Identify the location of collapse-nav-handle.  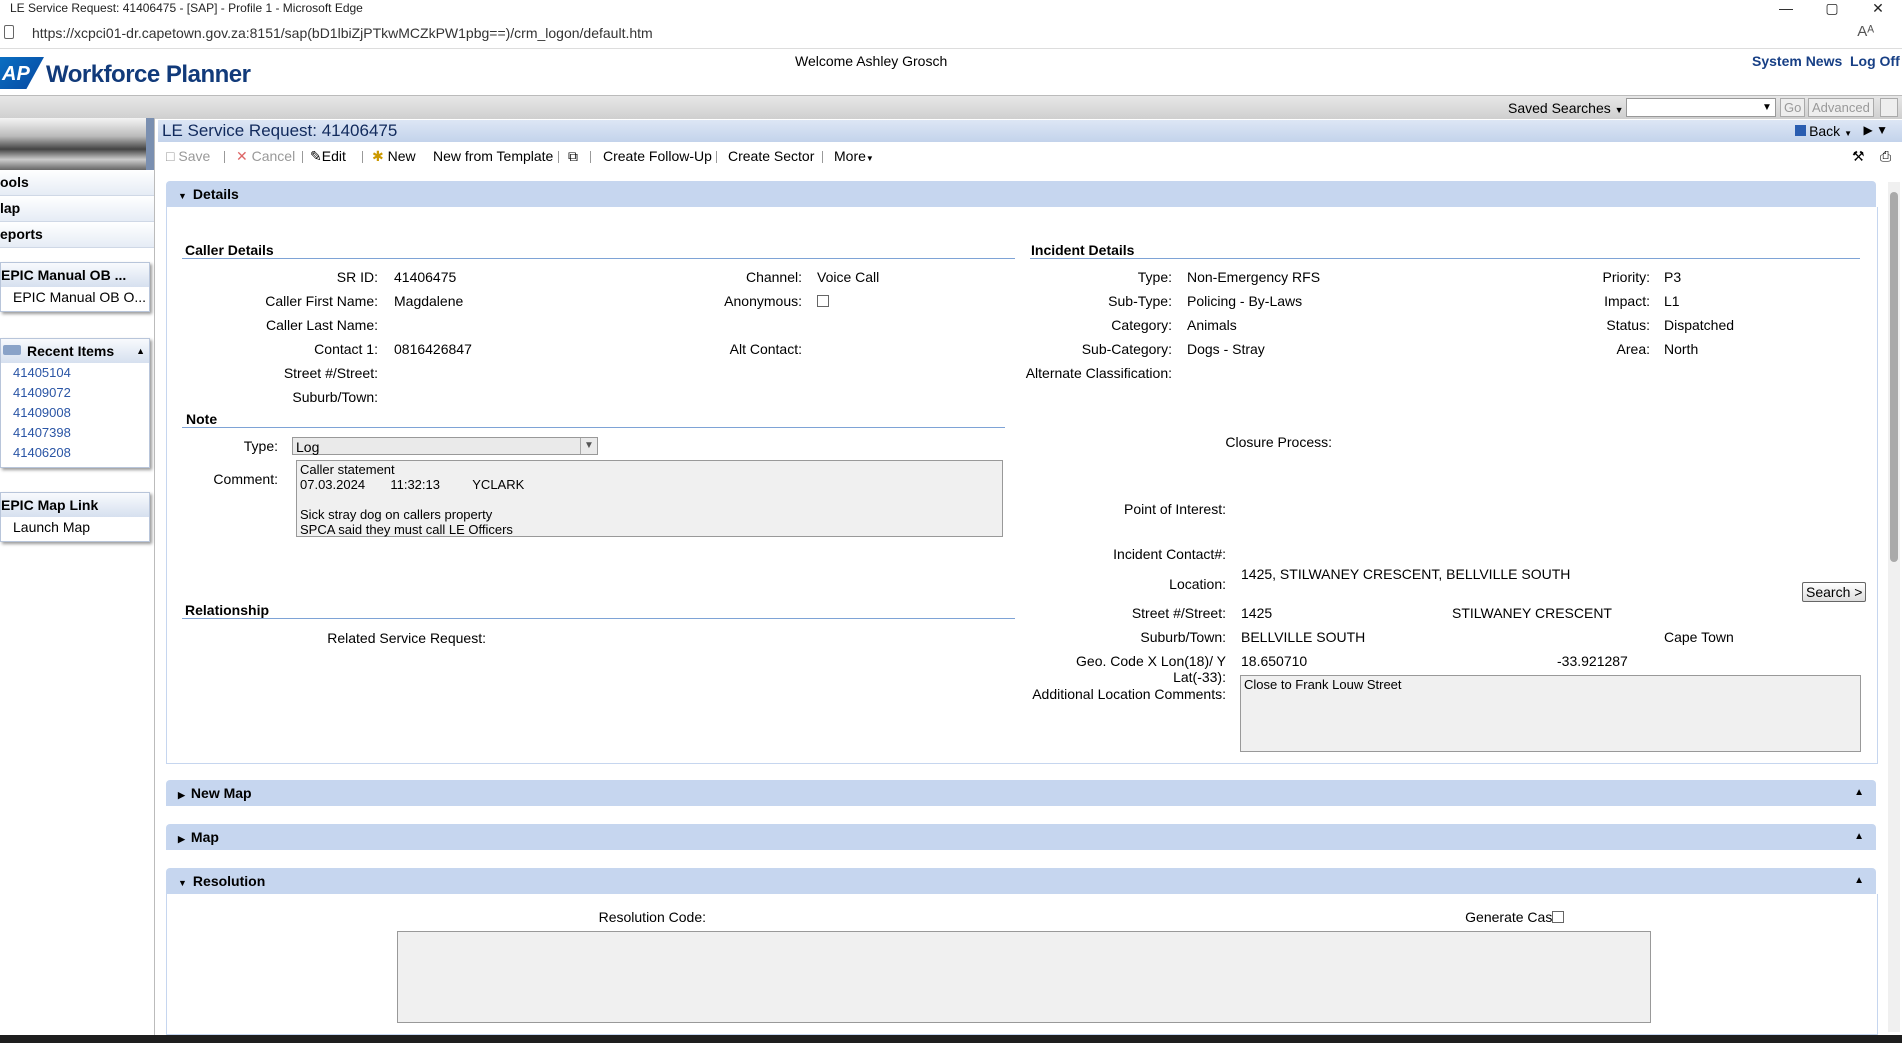
(150, 144).